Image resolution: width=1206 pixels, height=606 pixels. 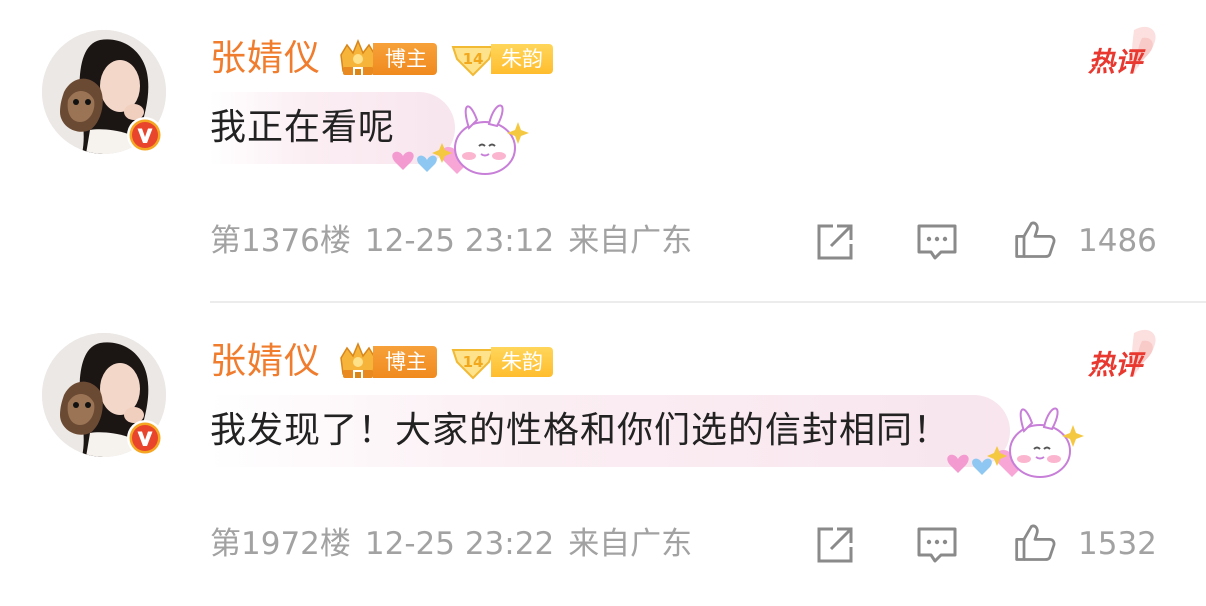 I want to click on like-count: 1486, so click(x=1117, y=241).